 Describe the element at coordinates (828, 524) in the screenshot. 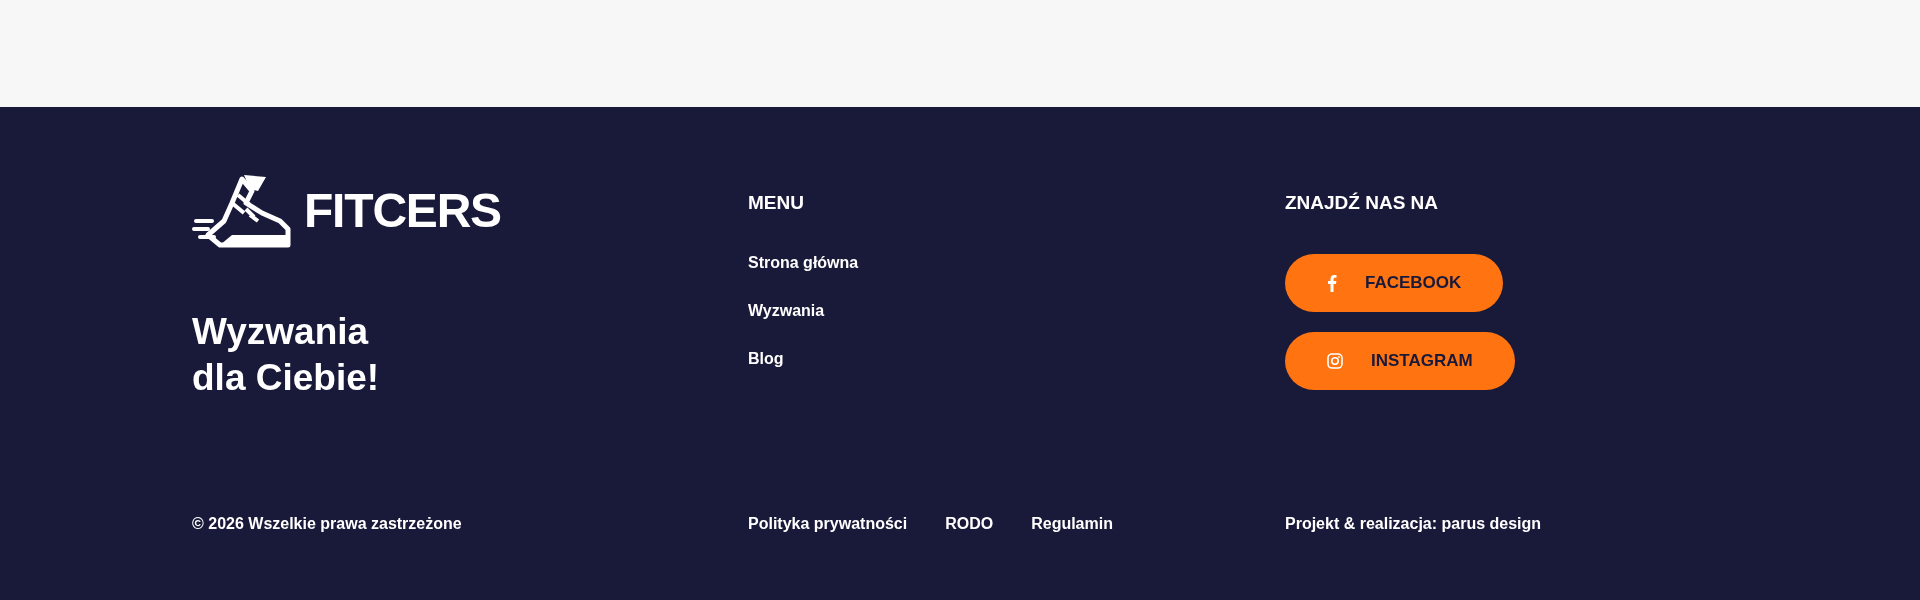

I see `legal-link: Polityka prywatności` at that location.